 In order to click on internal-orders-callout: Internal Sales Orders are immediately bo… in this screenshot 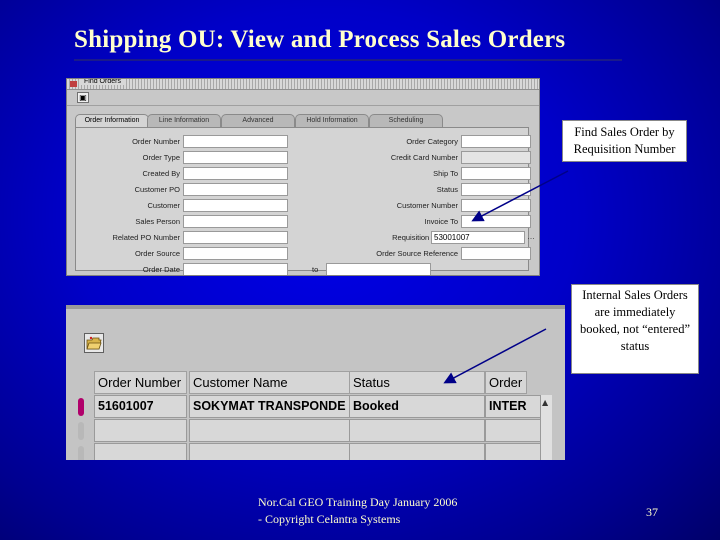, I will do `click(635, 329)`.